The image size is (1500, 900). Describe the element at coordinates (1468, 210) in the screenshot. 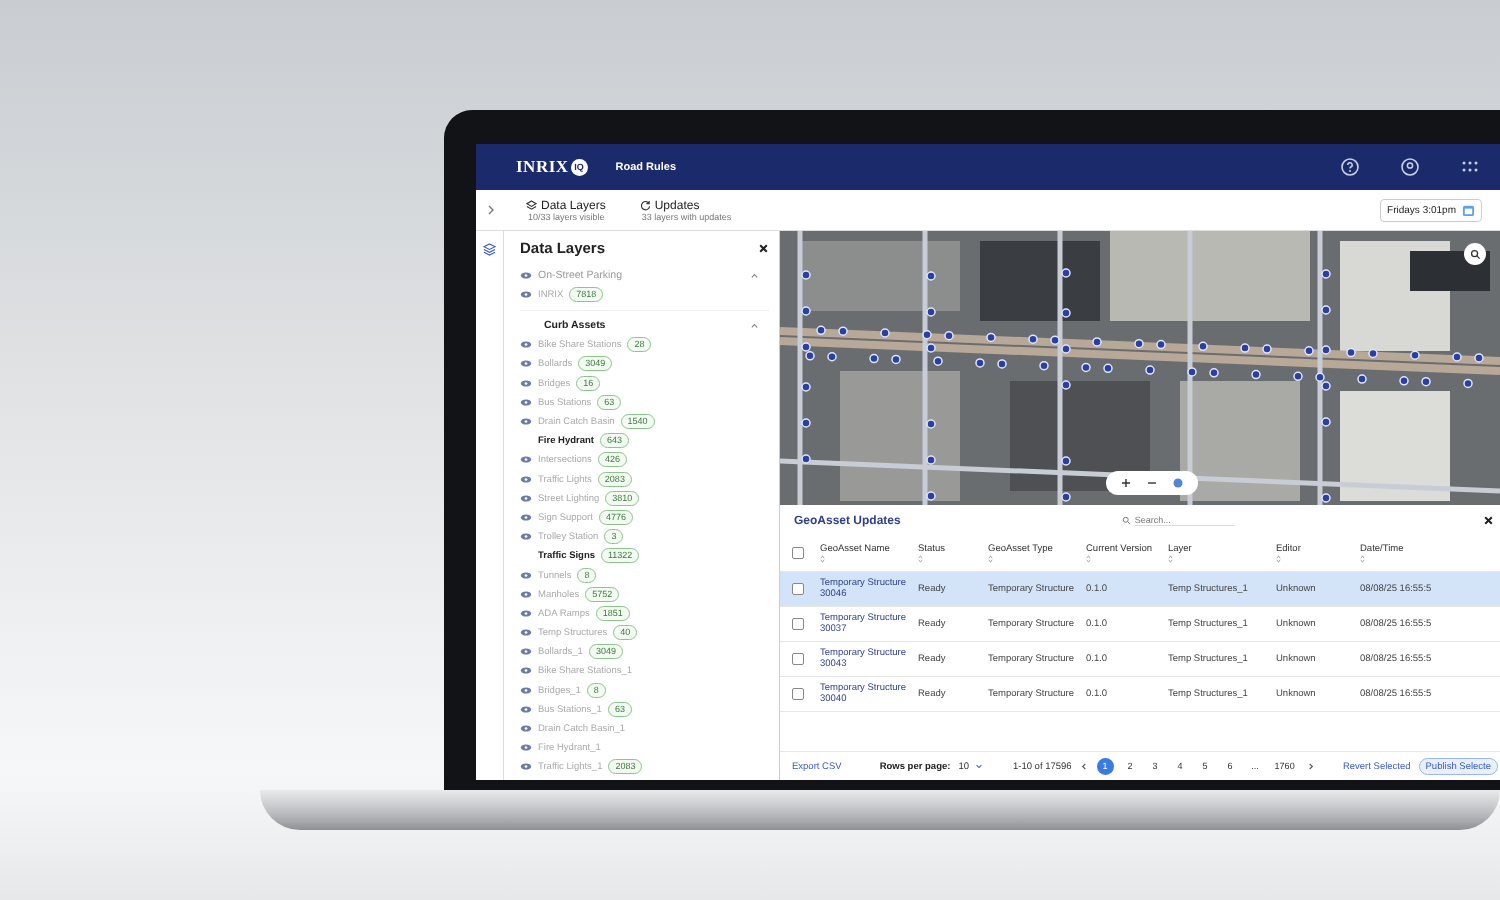

I see `calendar-icon` at that location.